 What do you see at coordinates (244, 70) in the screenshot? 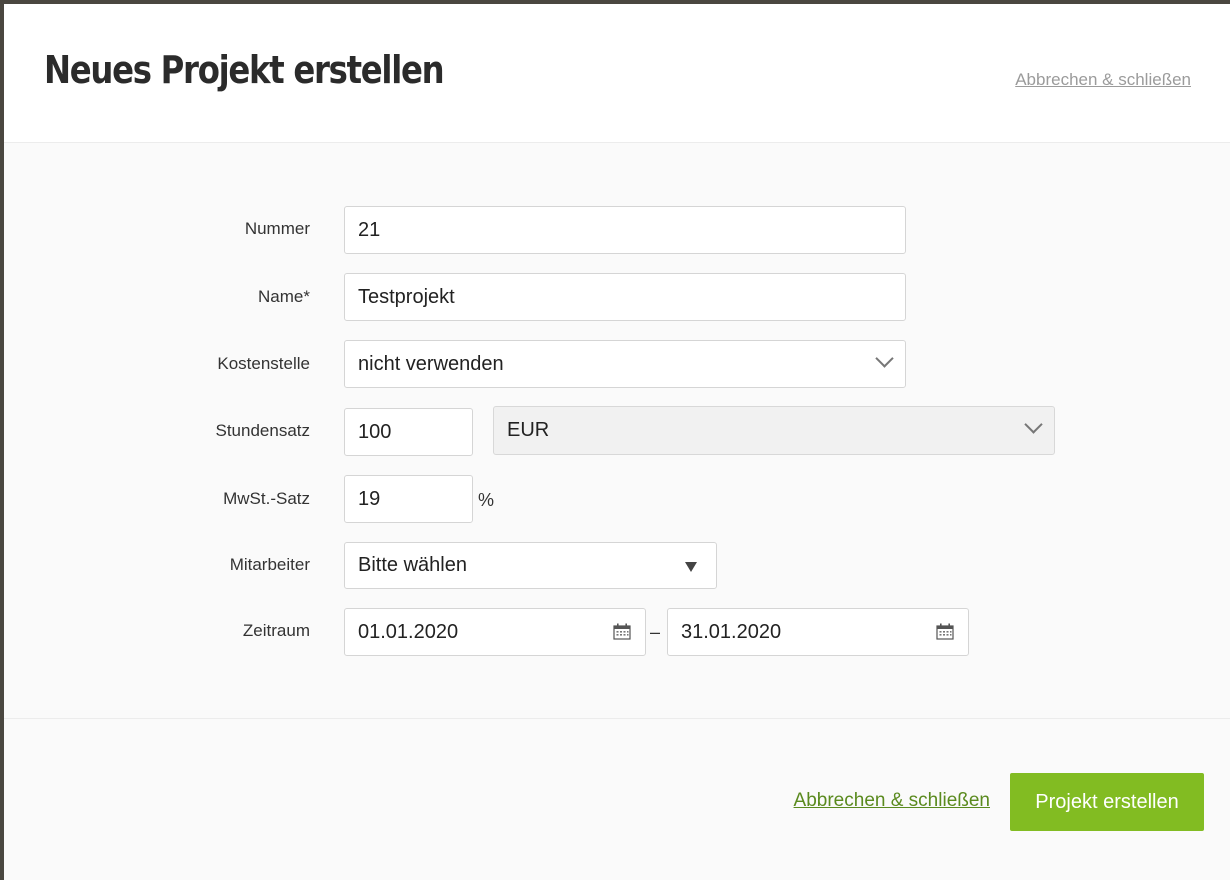
I see `page-title: Neues Projekt erstellen` at bounding box center [244, 70].